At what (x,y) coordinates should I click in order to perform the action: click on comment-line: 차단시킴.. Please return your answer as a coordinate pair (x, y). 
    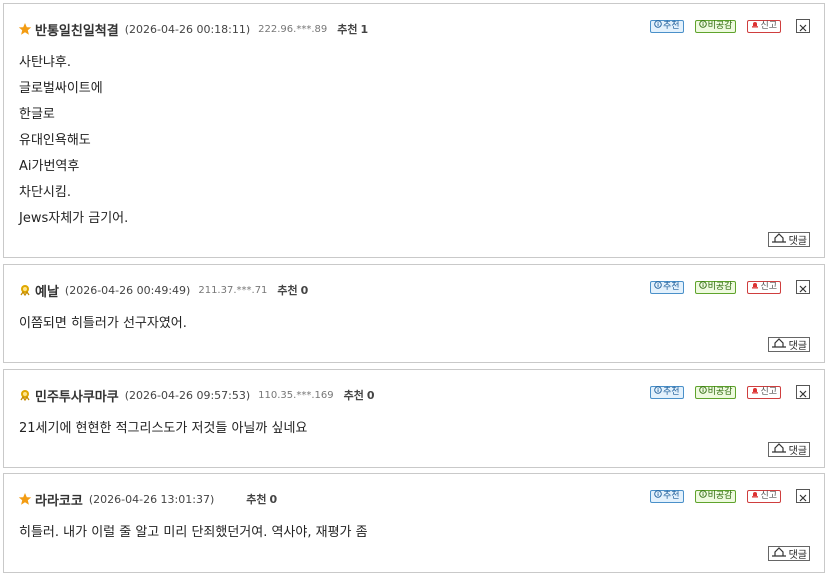
    Looking at the image, I should click on (45, 192).